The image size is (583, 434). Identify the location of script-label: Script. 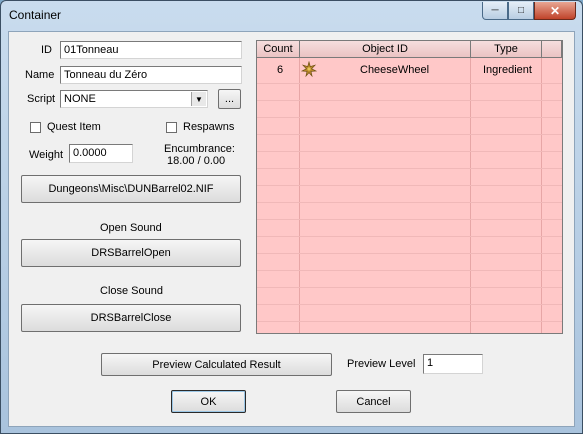
(41, 99).